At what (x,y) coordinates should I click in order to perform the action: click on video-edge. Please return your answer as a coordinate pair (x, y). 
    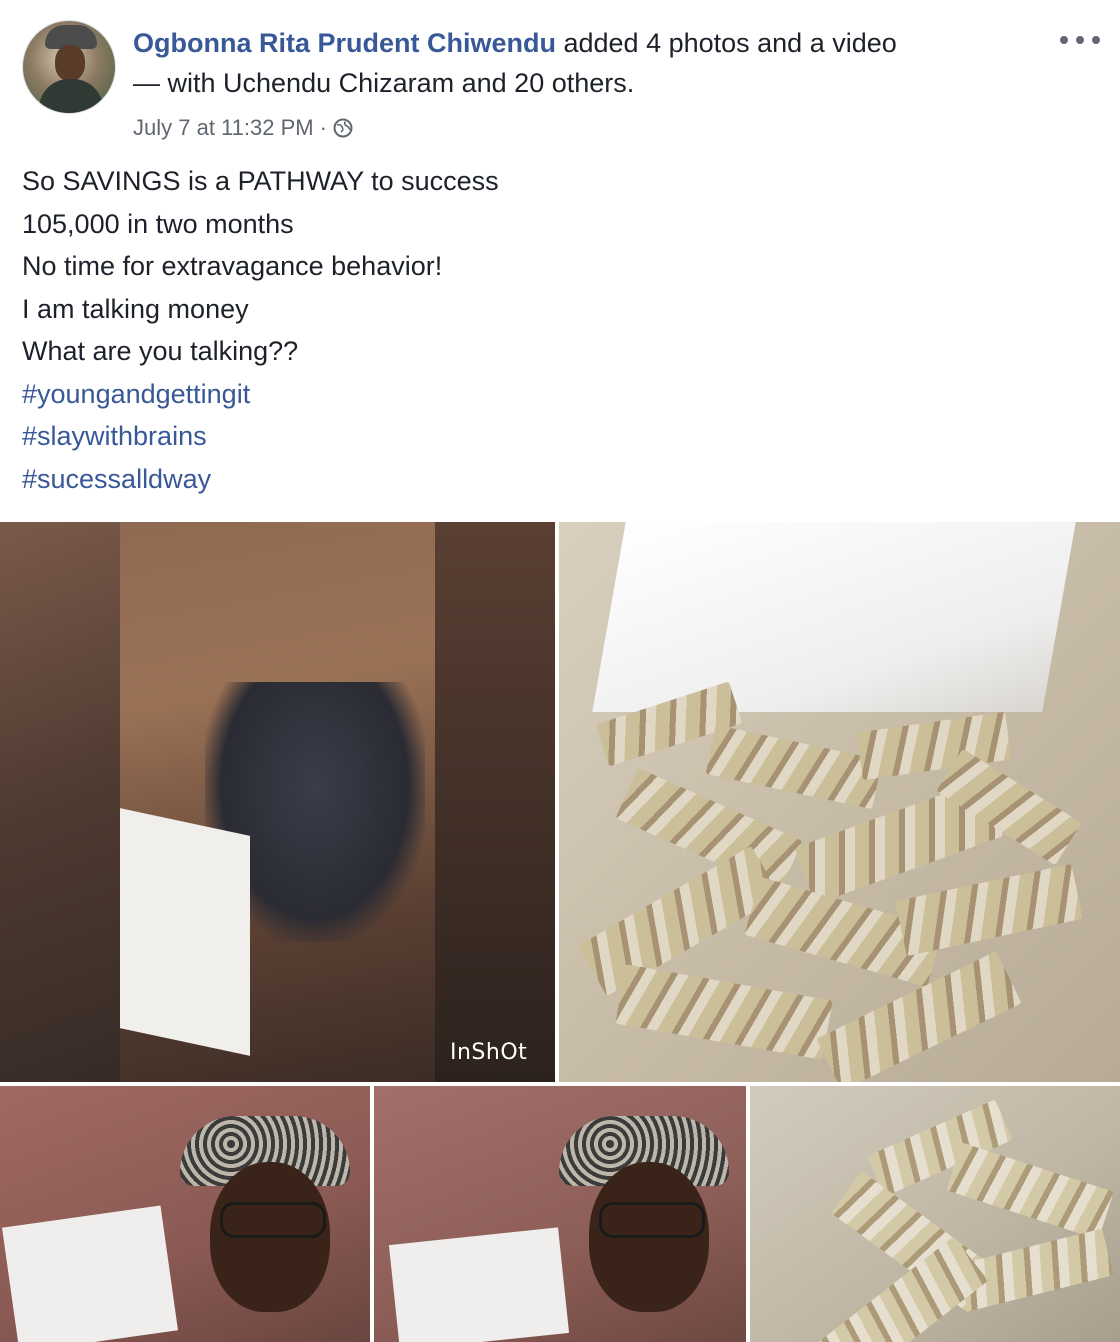
    Looking at the image, I should click on (495, 802).